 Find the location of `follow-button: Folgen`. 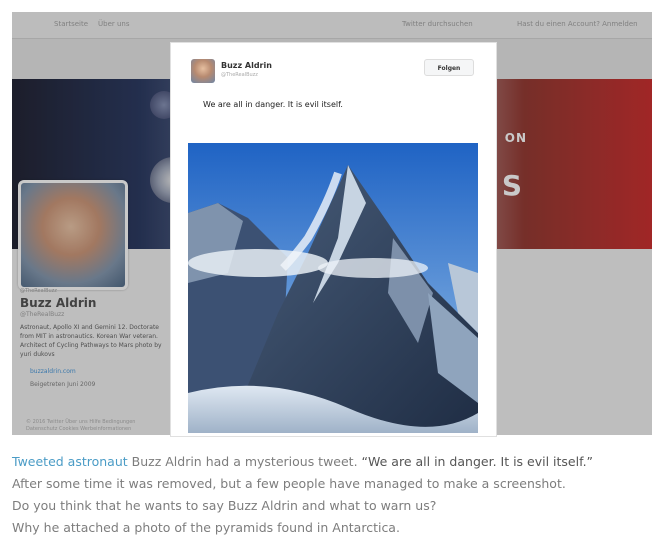

follow-button: Folgen is located at coordinates (449, 67).